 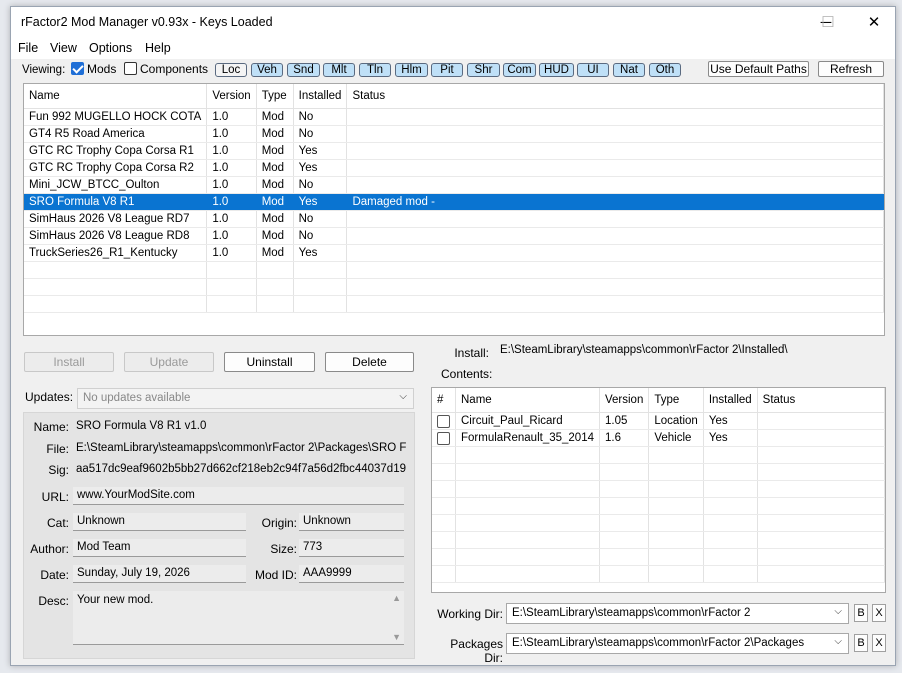 What do you see at coordinates (454, 236) in the screenshot?
I see `mod-row: SimHaus 2026 V8 League RD8 1.0 Mod No` at bounding box center [454, 236].